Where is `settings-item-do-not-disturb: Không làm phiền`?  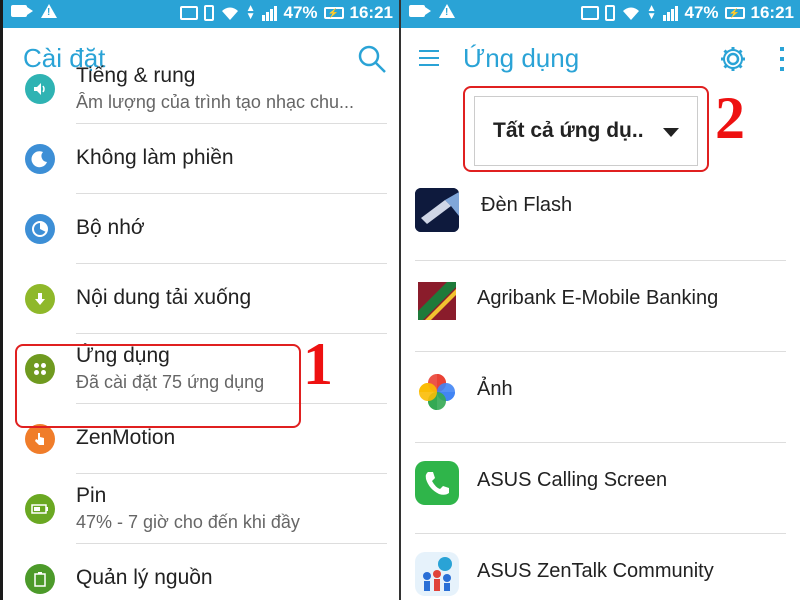 settings-item-do-not-disturb: Không làm phiền is located at coordinates (201, 159).